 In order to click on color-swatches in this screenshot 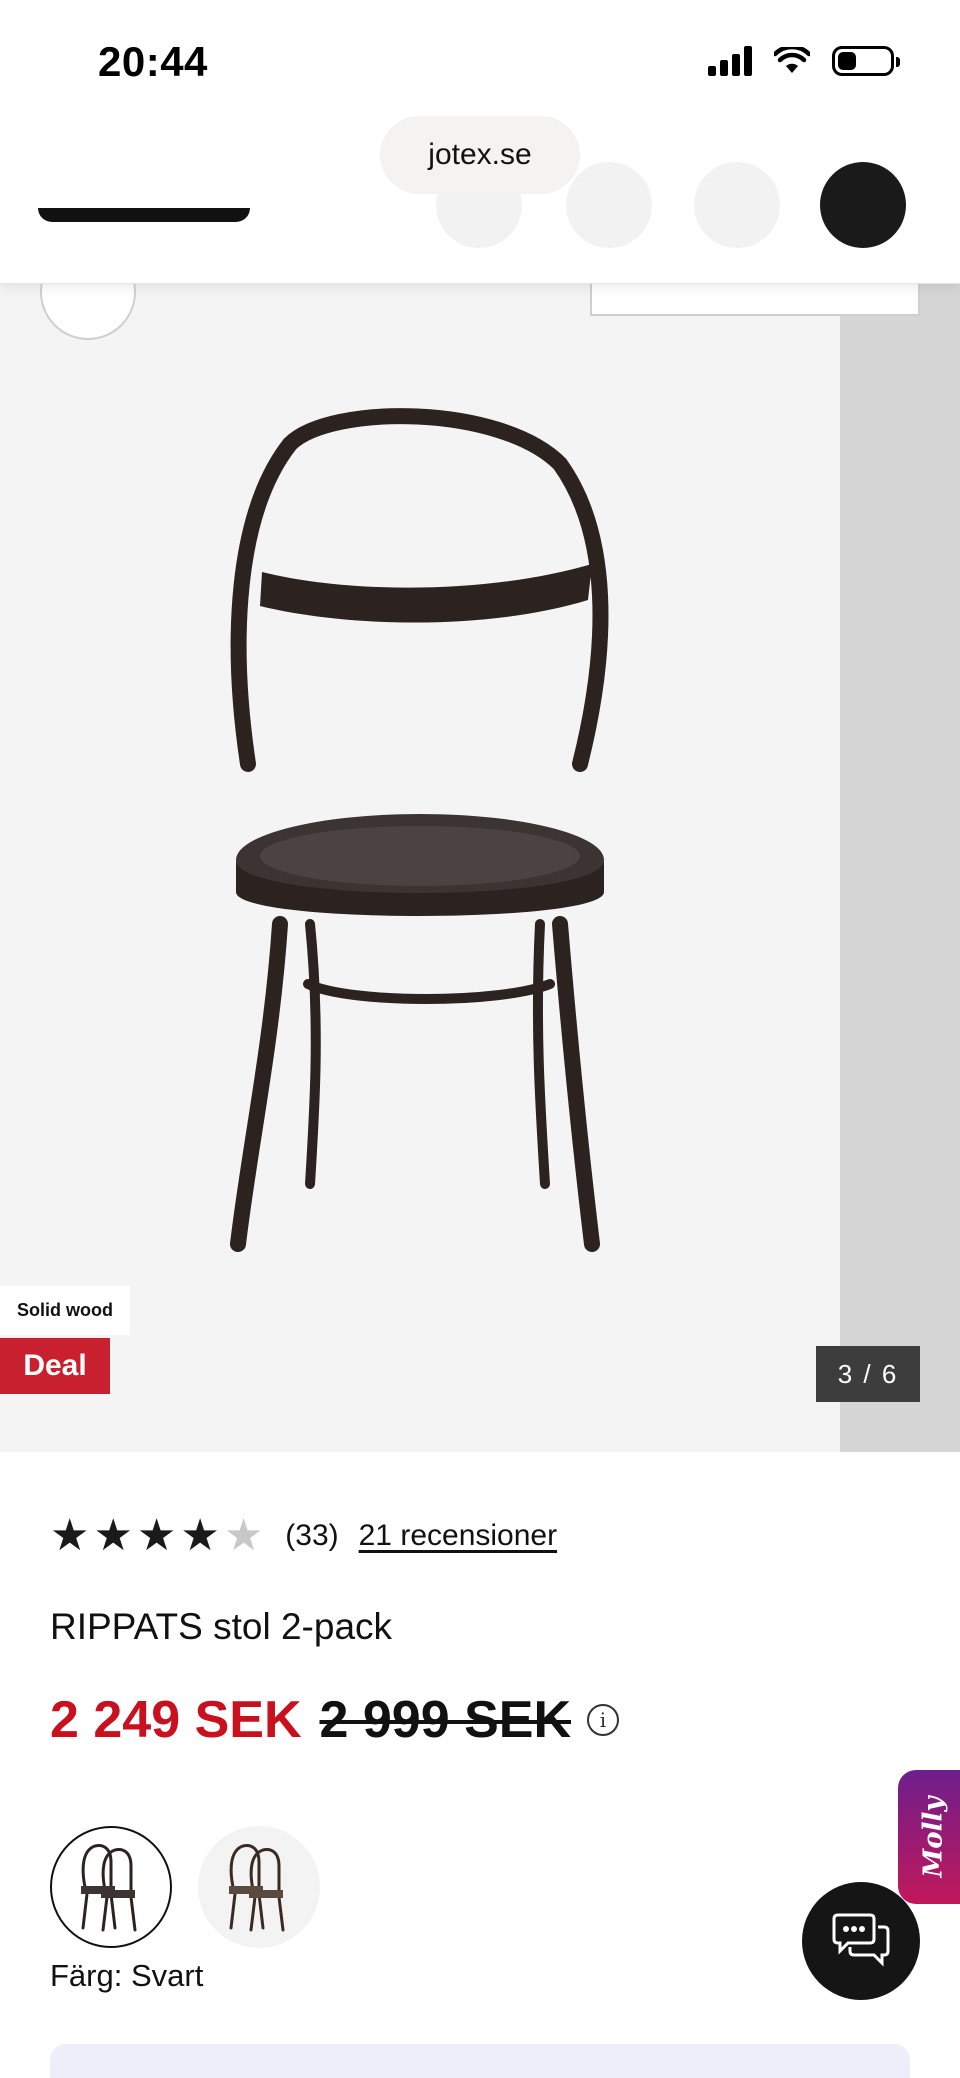, I will do `click(185, 1887)`.